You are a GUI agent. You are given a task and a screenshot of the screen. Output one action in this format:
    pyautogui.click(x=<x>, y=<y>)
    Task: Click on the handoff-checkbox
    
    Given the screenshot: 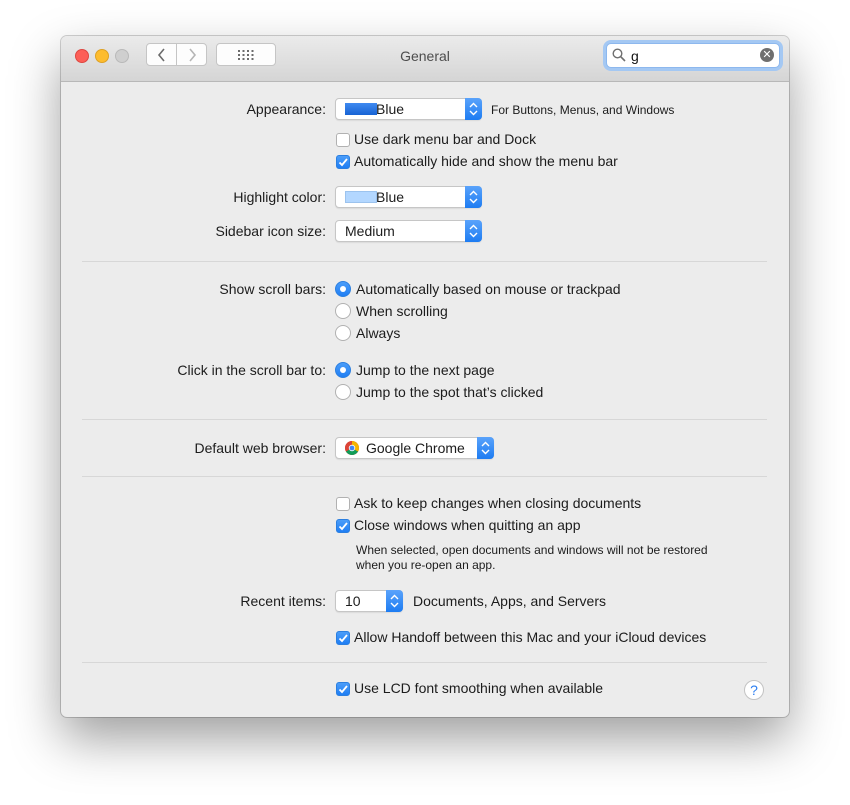 What is the action you would take?
    pyautogui.click(x=343, y=638)
    